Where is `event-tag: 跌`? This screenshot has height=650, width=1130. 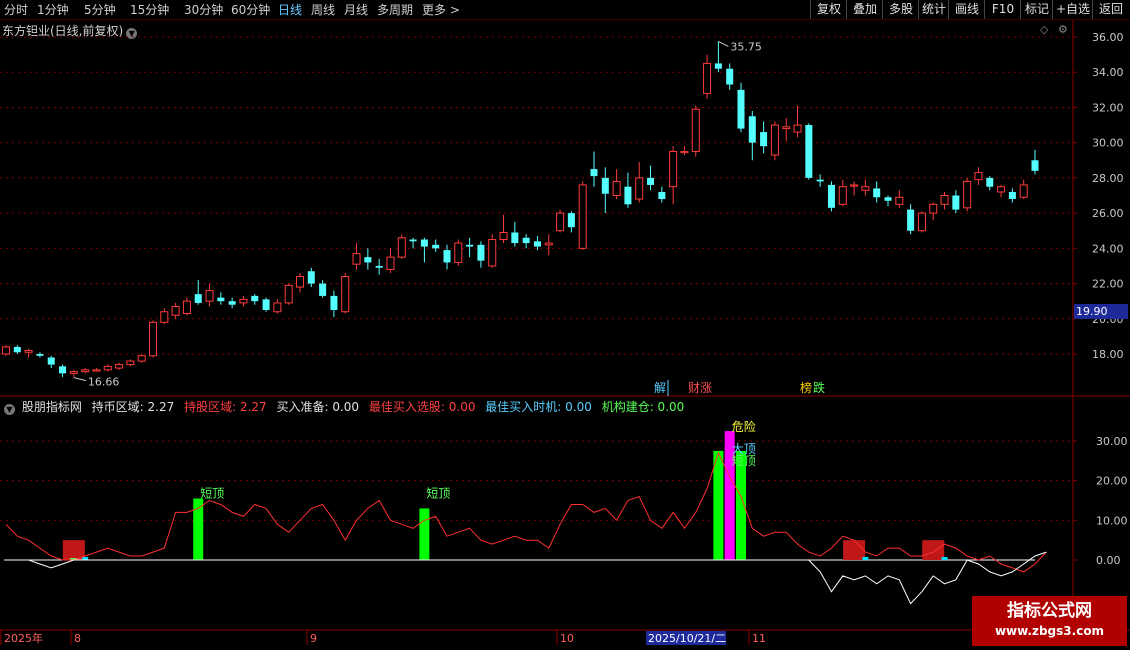
event-tag: 跌 is located at coordinates (819, 387).